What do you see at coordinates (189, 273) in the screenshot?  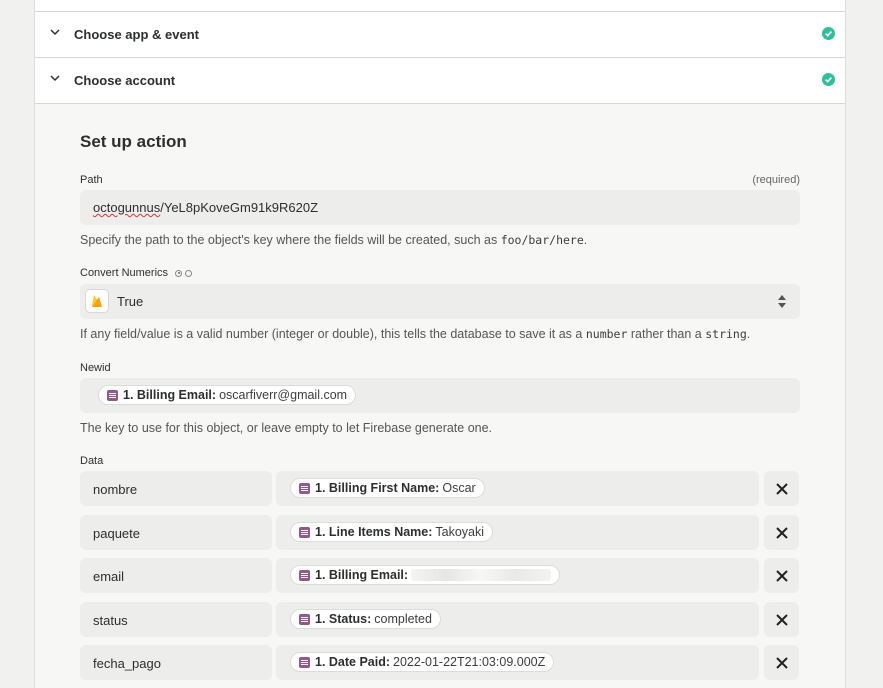 I see `radio-off-icon` at bounding box center [189, 273].